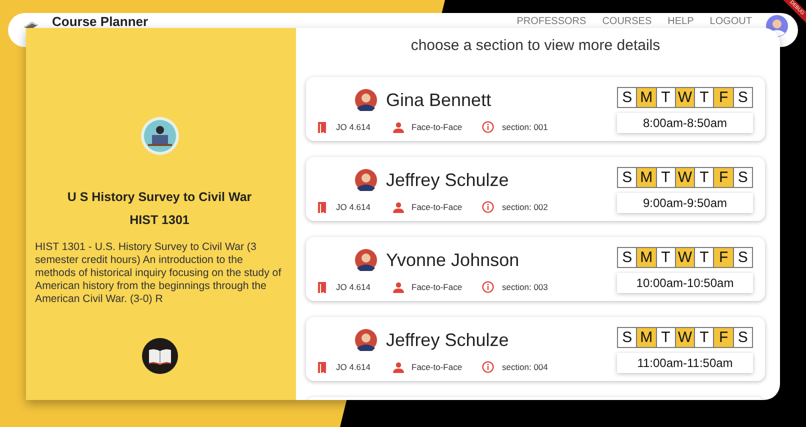 Image resolution: width=806 pixels, height=427 pixels. I want to click on sections-heading: choose a section to view more details, so click(536, 46).